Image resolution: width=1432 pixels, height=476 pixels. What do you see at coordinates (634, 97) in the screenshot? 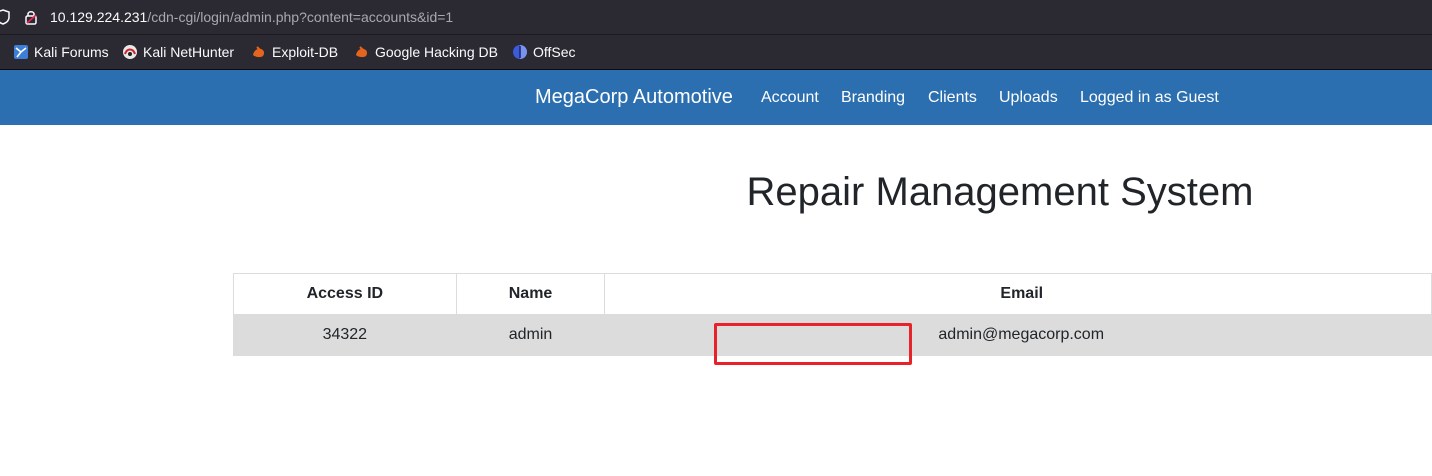
I see `brand-link: MegaCorp Automotive` at bounding box center [634, 97].